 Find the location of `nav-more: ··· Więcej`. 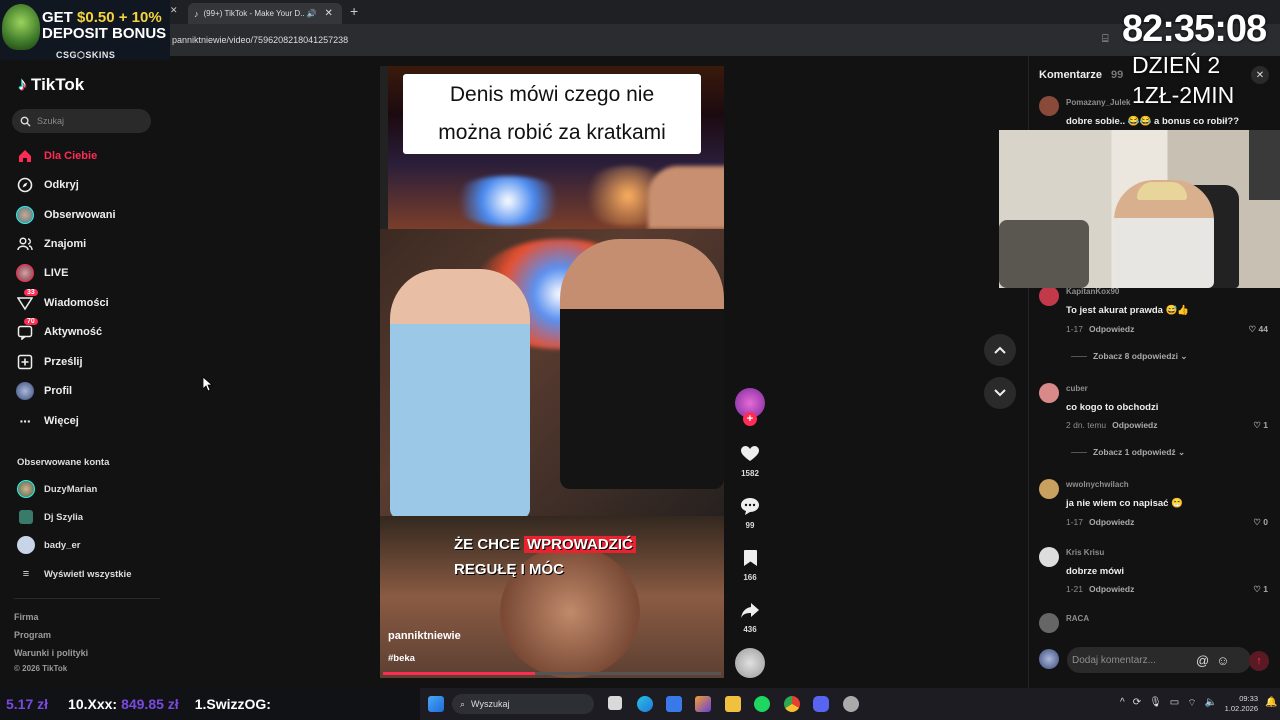

nav-more: ··· Więcej is located at coordinates (47, 421).